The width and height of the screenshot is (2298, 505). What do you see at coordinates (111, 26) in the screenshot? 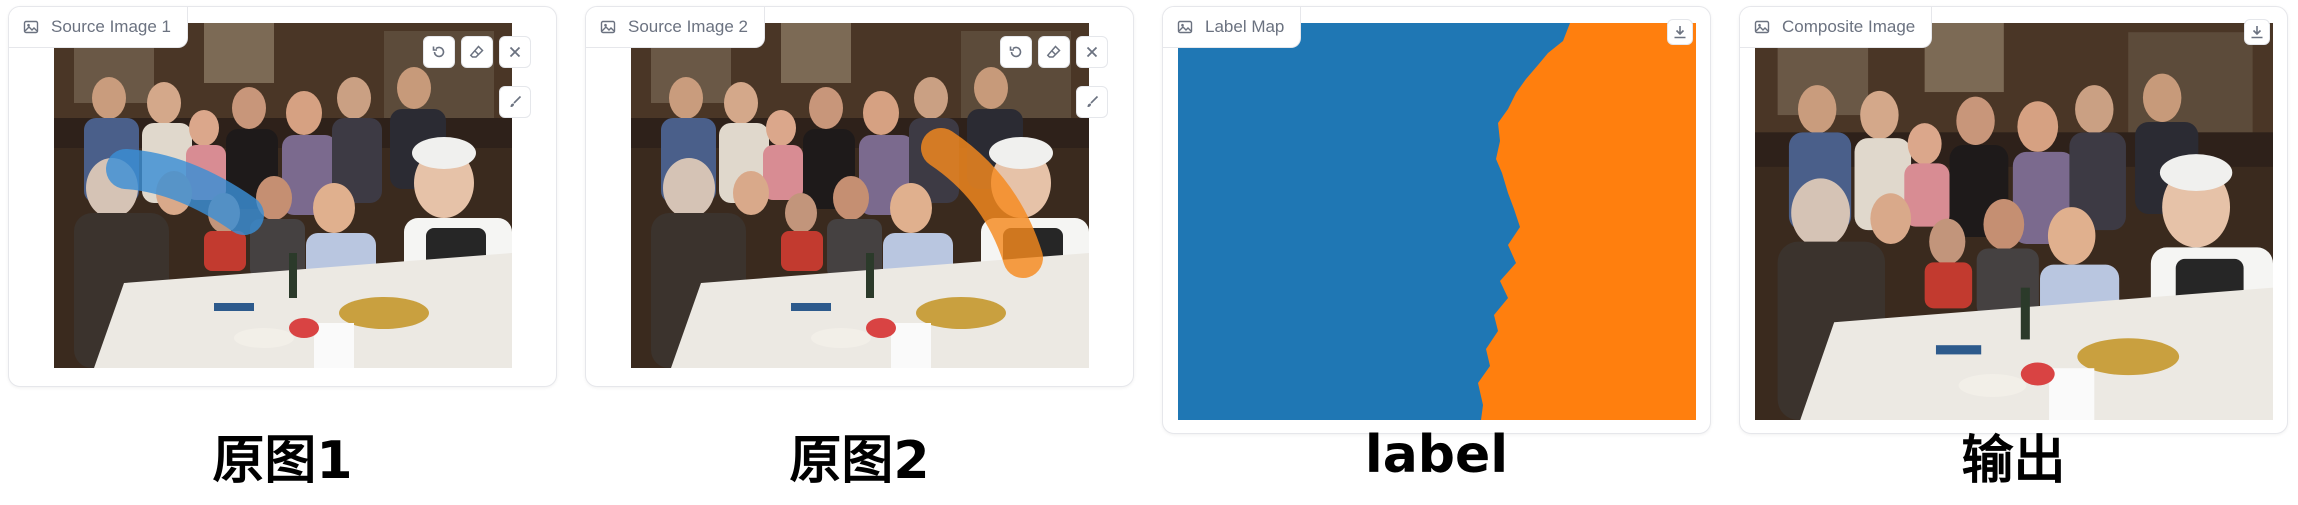
I see `source-image-1-label: Source Image 1` at bounding box center [111, 26].